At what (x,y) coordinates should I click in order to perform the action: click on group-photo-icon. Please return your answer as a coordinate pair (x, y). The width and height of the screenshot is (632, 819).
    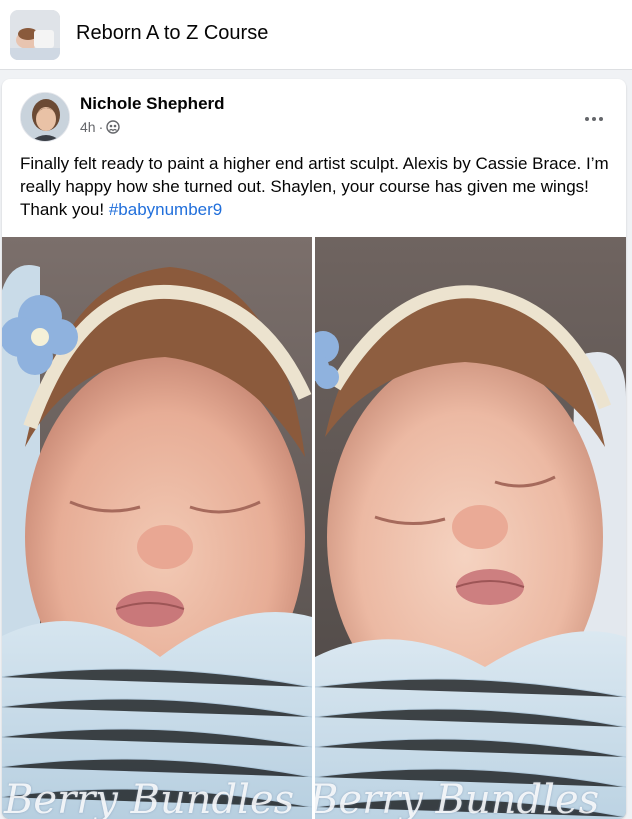
    Looking at the image, I should click on (35, 35).